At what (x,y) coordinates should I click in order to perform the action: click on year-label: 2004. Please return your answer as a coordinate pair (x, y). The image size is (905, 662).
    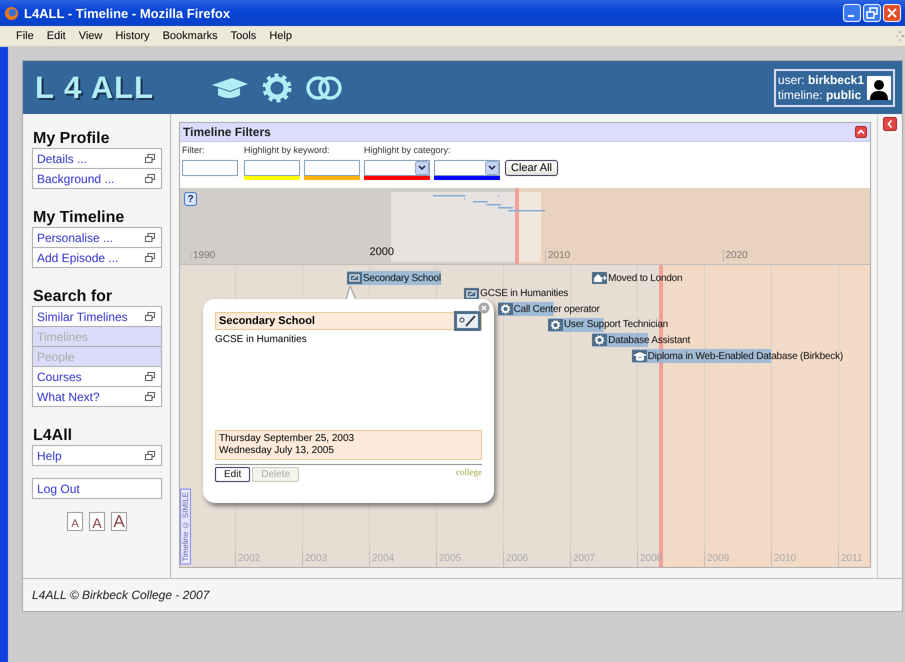
    Looking at the image, I should click on (381, 559).